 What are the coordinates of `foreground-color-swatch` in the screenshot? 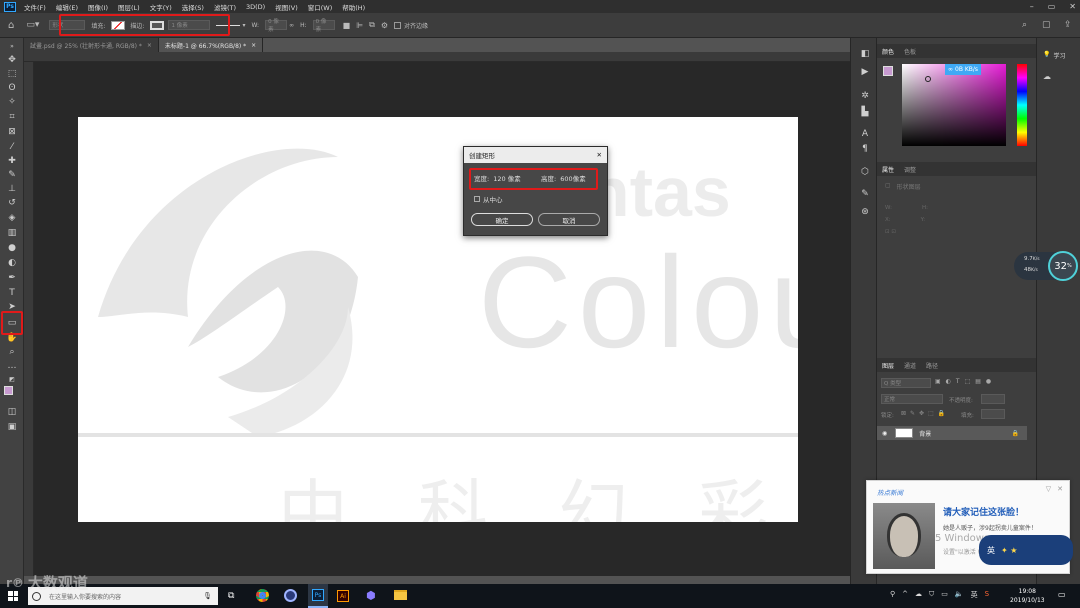 It's located at (8, 390).